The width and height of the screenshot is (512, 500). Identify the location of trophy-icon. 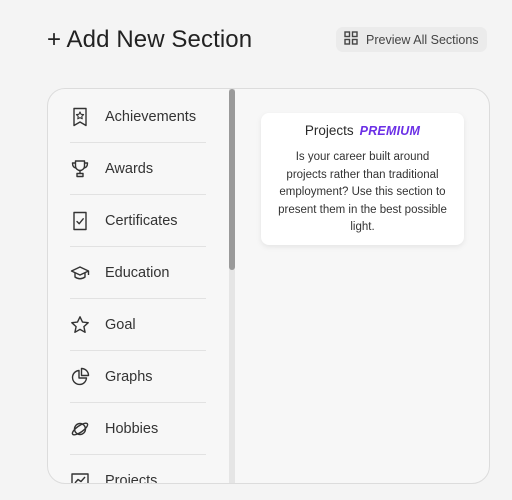
(80, 169).